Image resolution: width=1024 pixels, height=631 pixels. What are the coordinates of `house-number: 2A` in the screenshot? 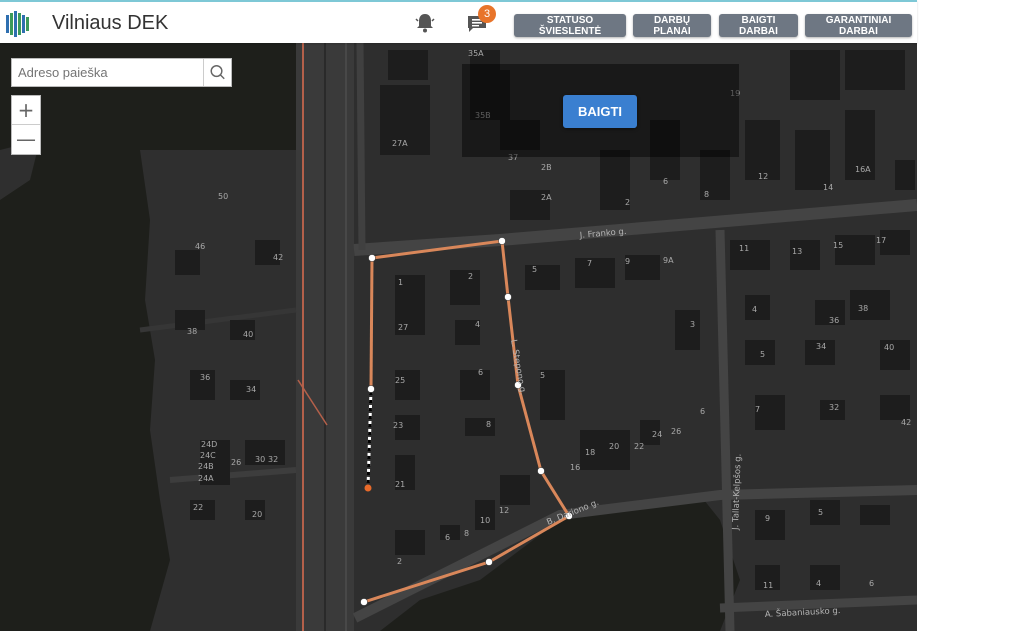 It's located at (546, 197).